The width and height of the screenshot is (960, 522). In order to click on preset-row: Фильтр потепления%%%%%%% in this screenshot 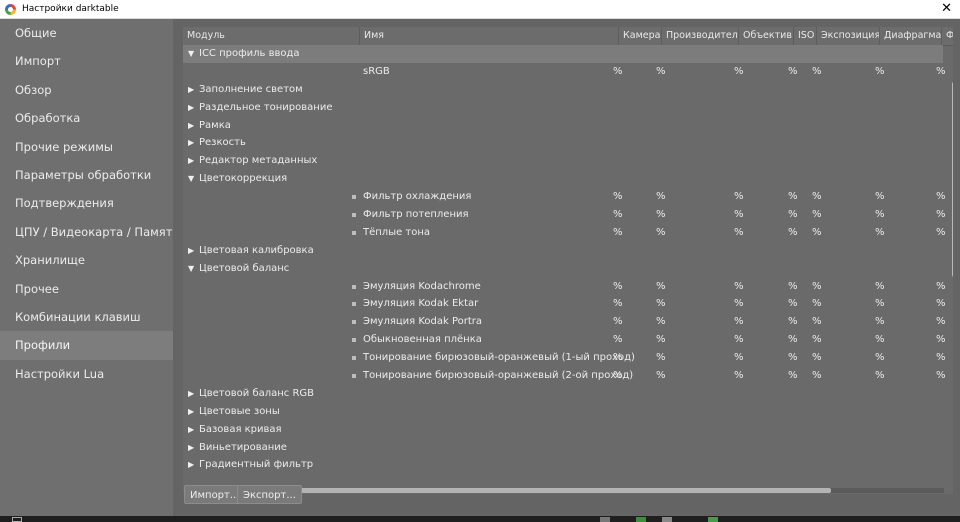, I will do `click(564, 215)`.